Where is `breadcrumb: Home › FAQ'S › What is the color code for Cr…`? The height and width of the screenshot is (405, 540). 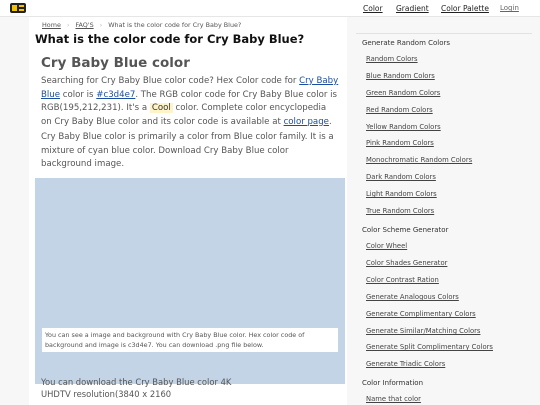 breadcrumb: Home › FAQ'S › What is the color code for Cr… is located at coordinates (141, 25).